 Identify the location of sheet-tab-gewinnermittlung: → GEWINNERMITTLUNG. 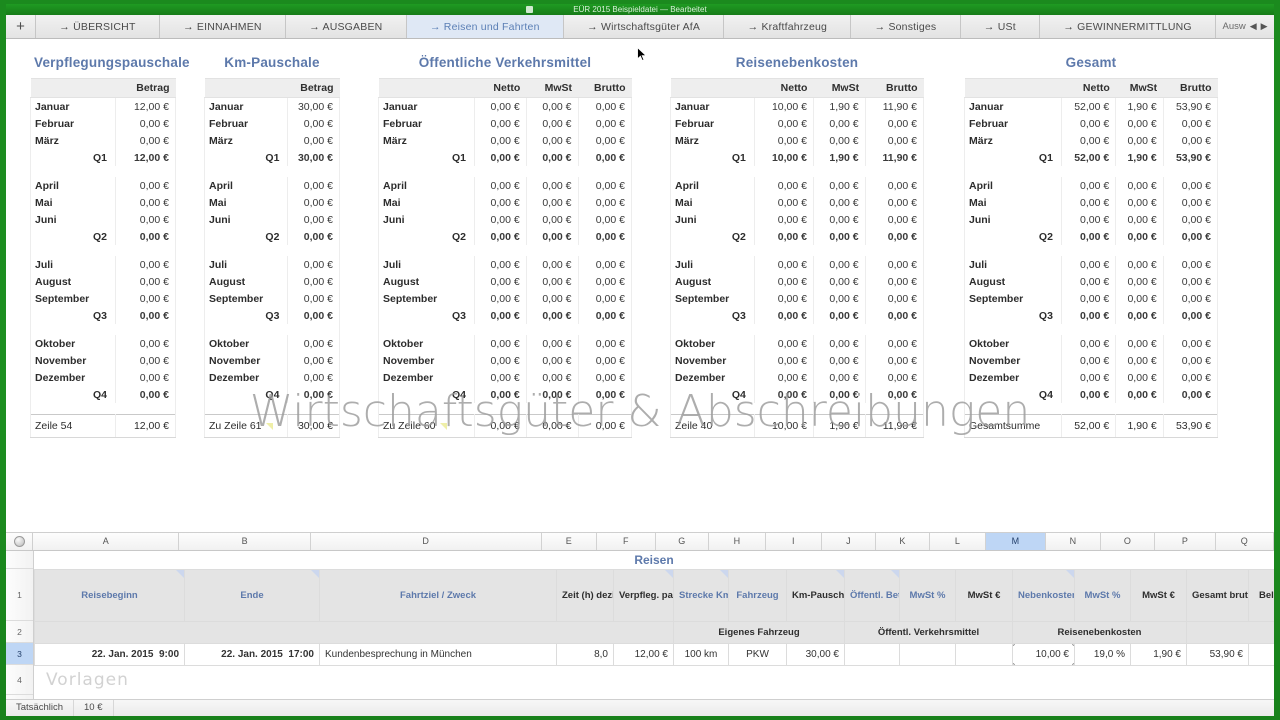
(1128, 26).